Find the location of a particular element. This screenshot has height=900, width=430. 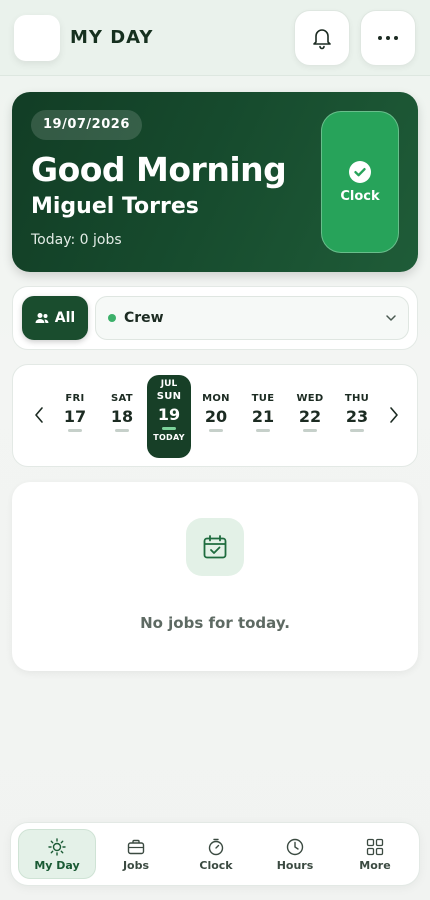

nav-hours: Hours is located at coordinates (295, 854).